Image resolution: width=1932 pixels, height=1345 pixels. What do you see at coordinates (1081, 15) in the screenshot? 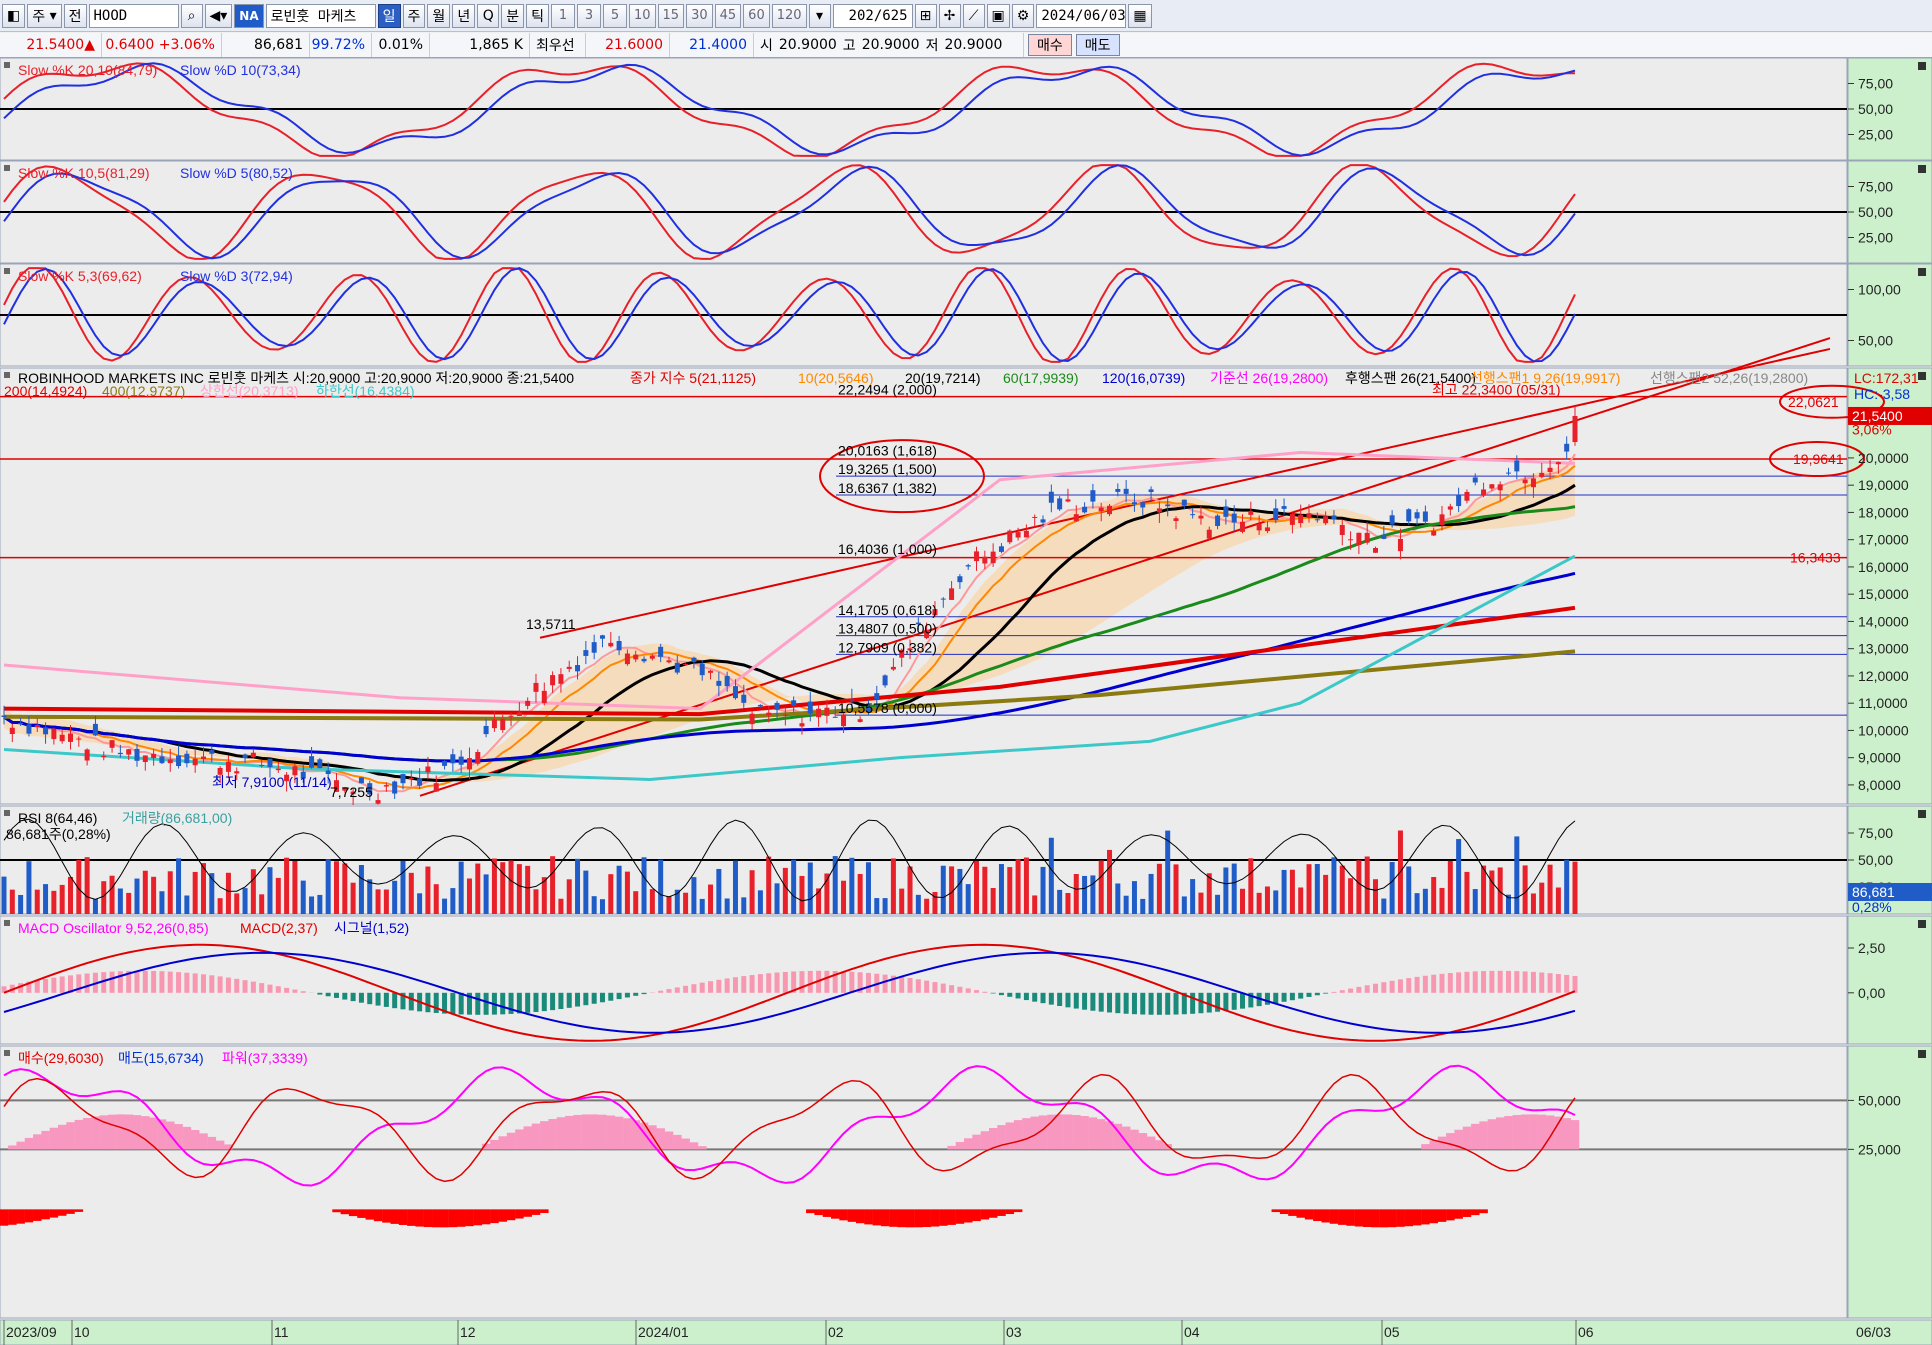
I see `date-field: 2024/06/03` at bounding box center [1081, 15].